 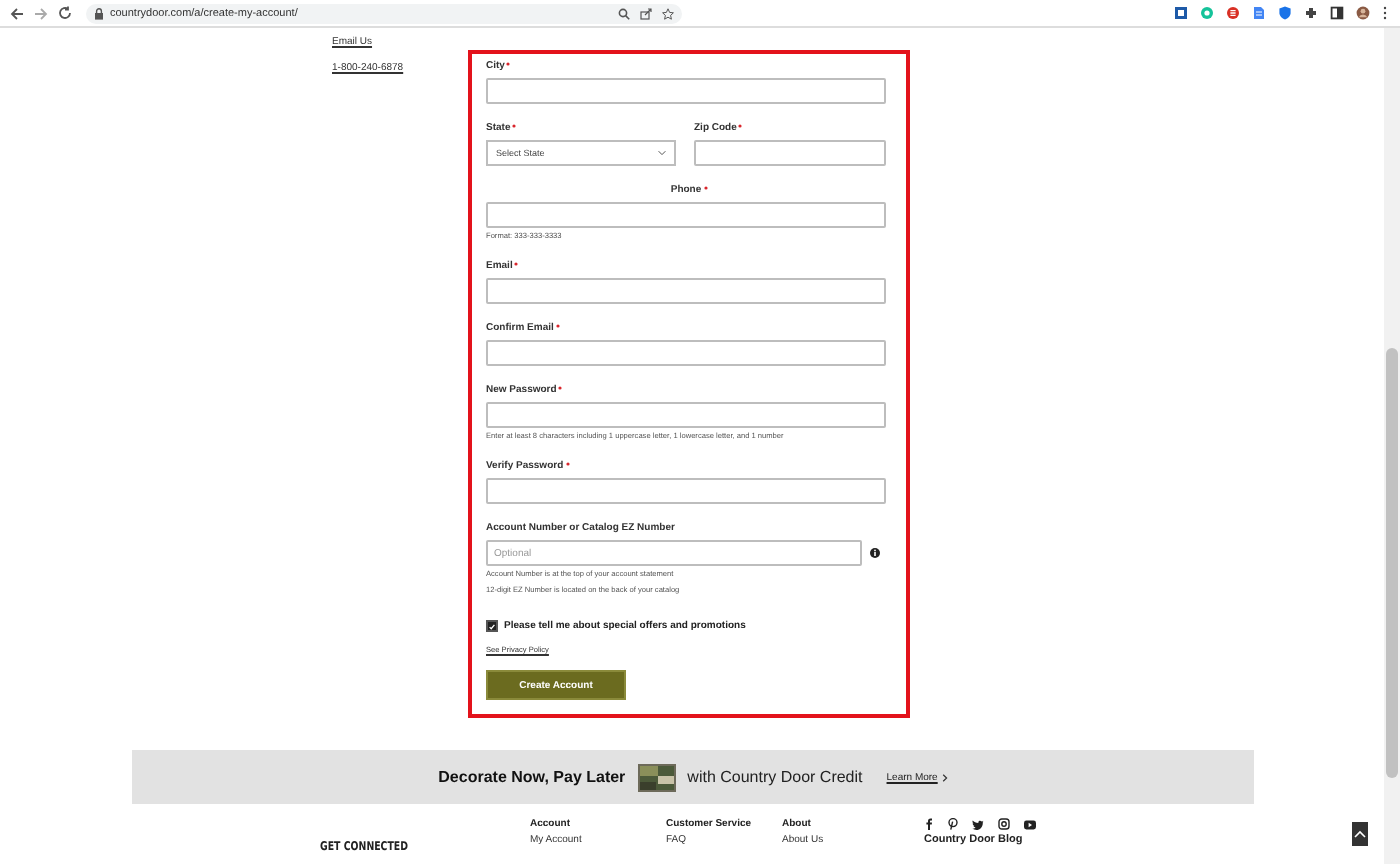 What do you see at coordinates (1285, 13) in the screenshot?
I see `shield-icon` at bounding box center [1285, 13].